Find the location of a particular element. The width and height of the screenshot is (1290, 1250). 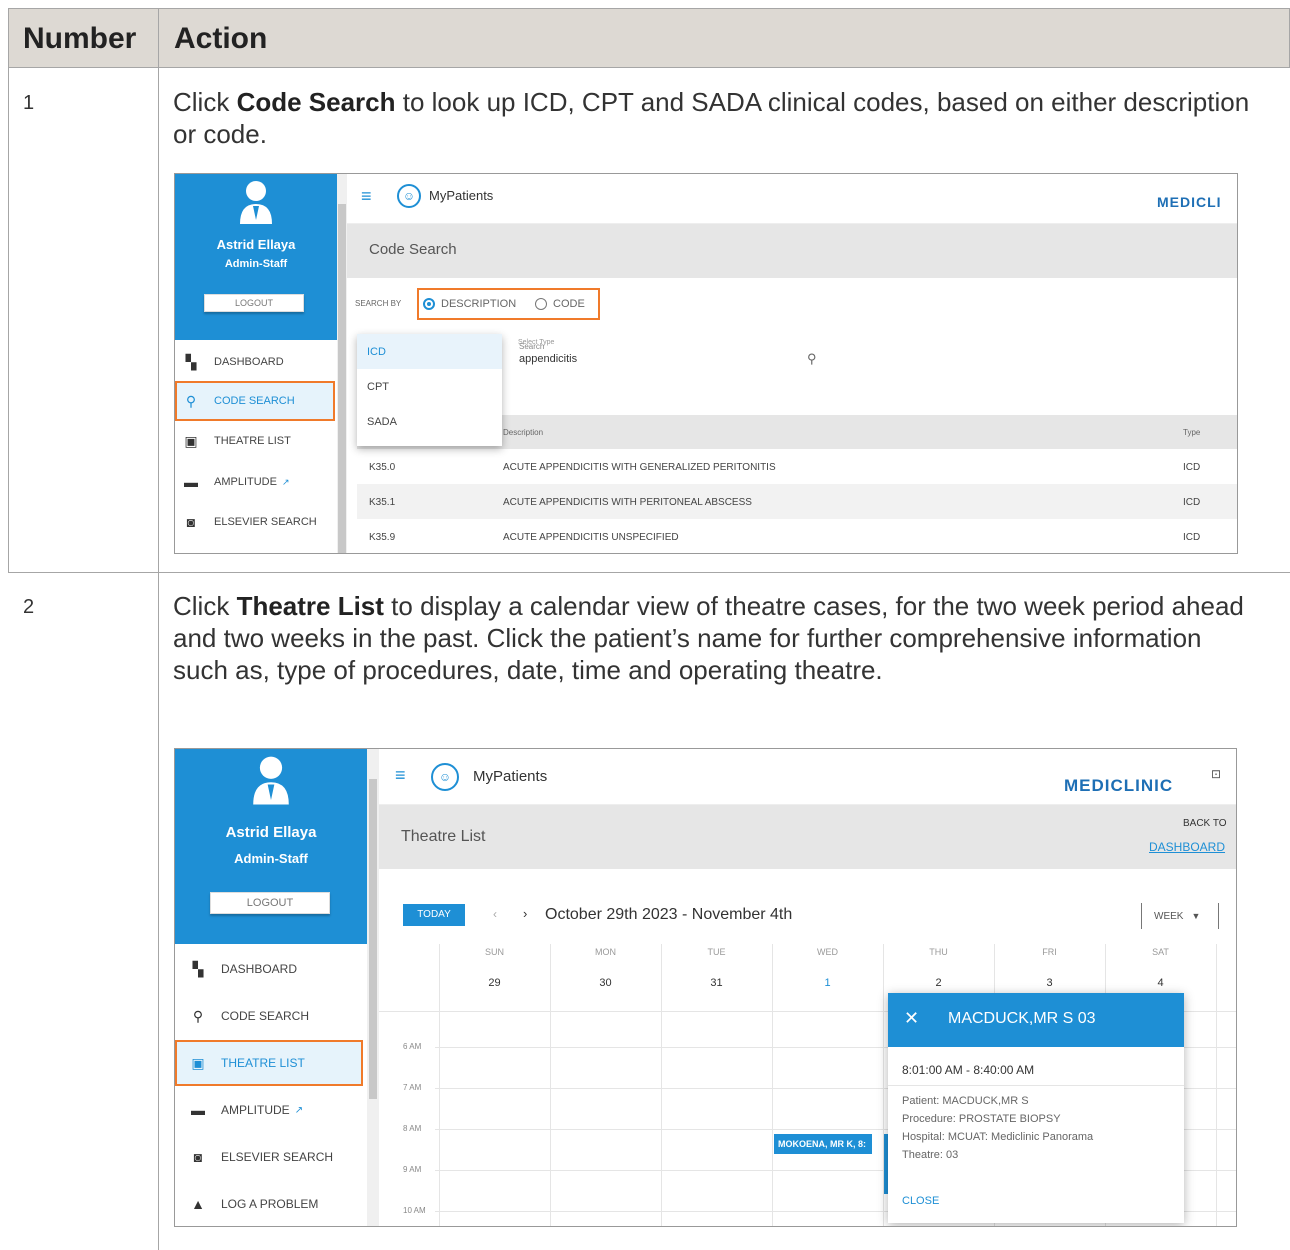

app-name: MyPatients is located at coordinates (510, 776).